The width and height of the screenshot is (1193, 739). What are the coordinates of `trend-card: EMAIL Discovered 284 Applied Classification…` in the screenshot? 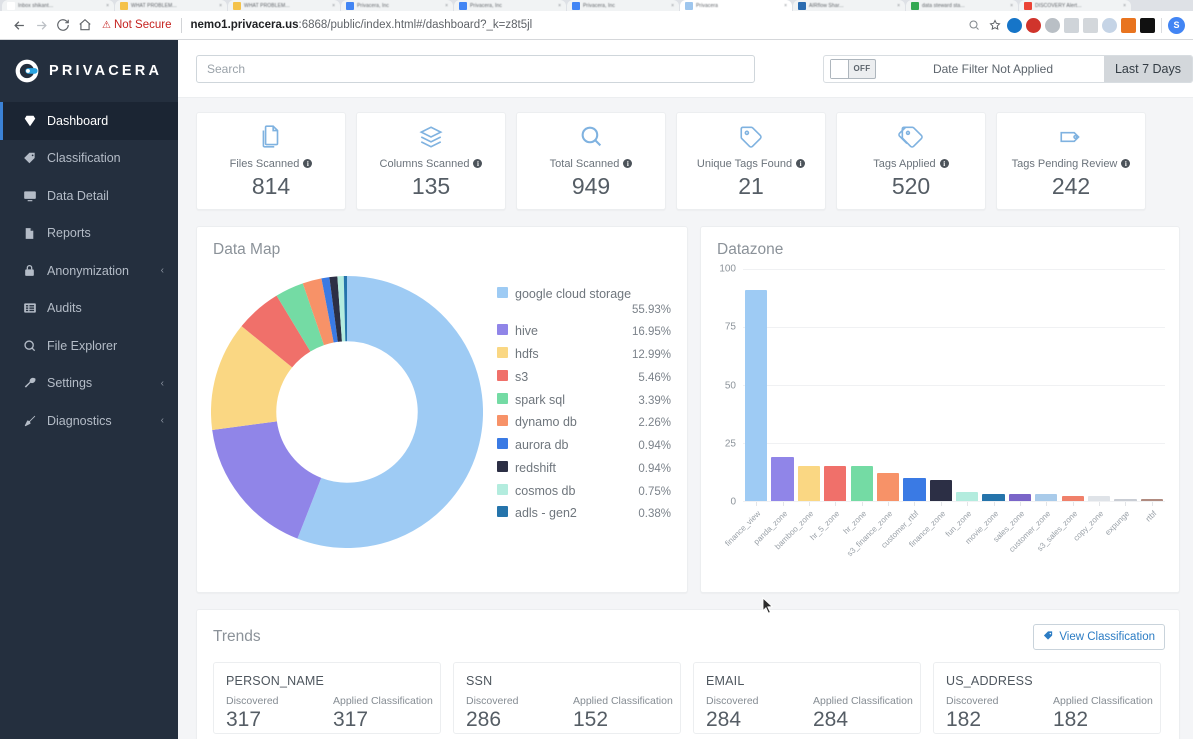 It's located at (807, 698).